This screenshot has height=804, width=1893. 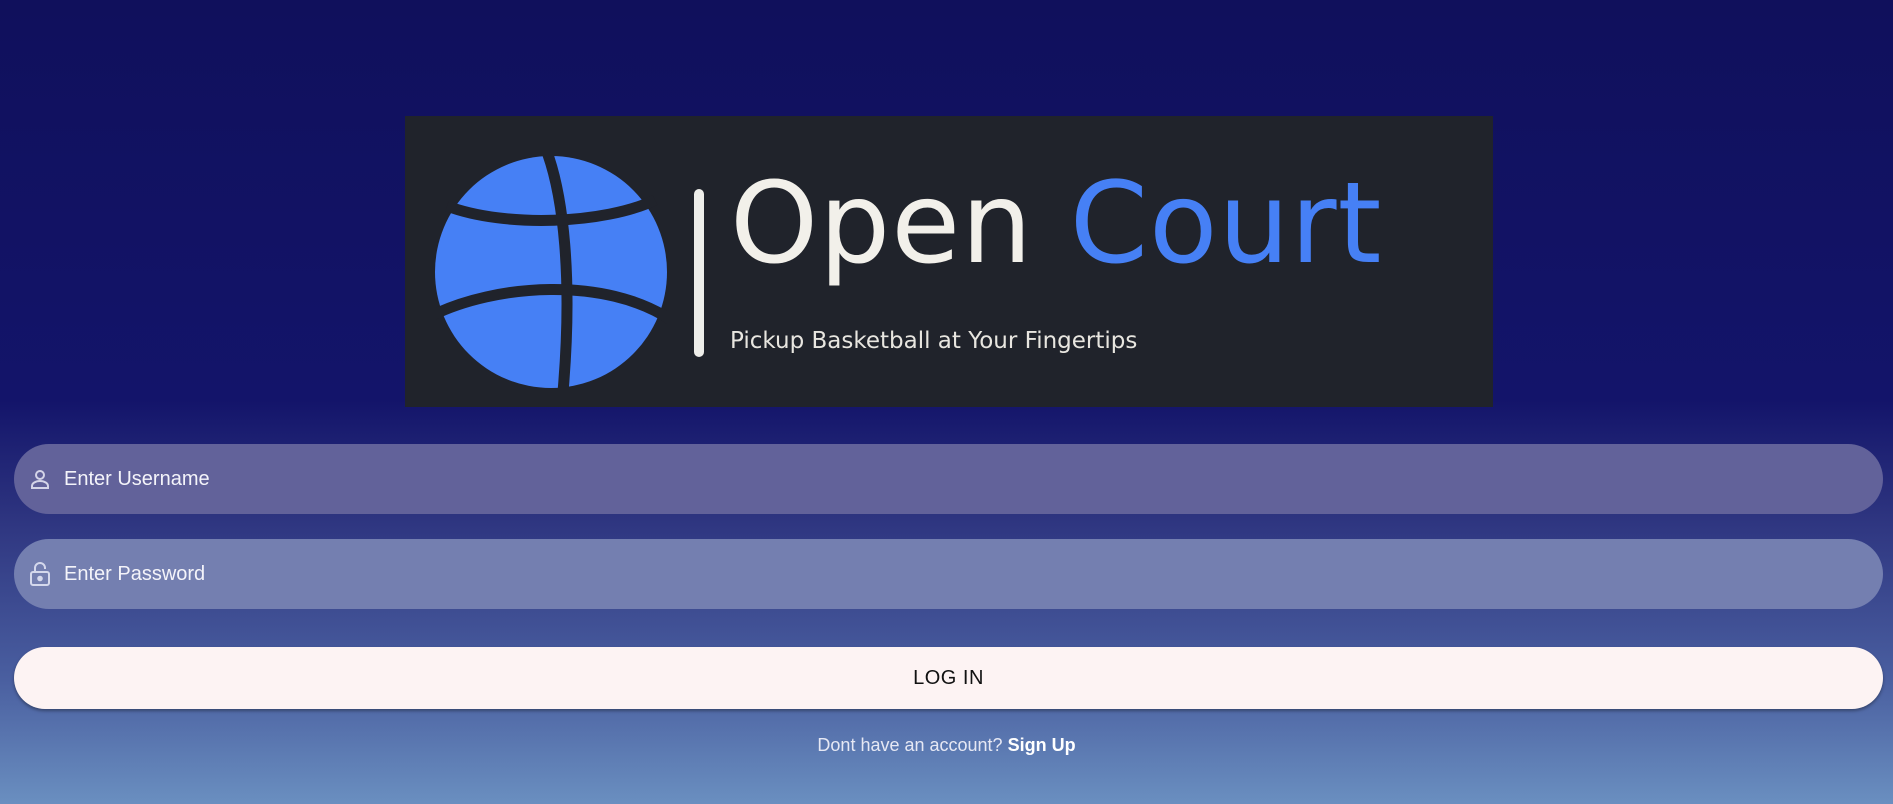 I want to click on password-input, so click(x=973, y=574).